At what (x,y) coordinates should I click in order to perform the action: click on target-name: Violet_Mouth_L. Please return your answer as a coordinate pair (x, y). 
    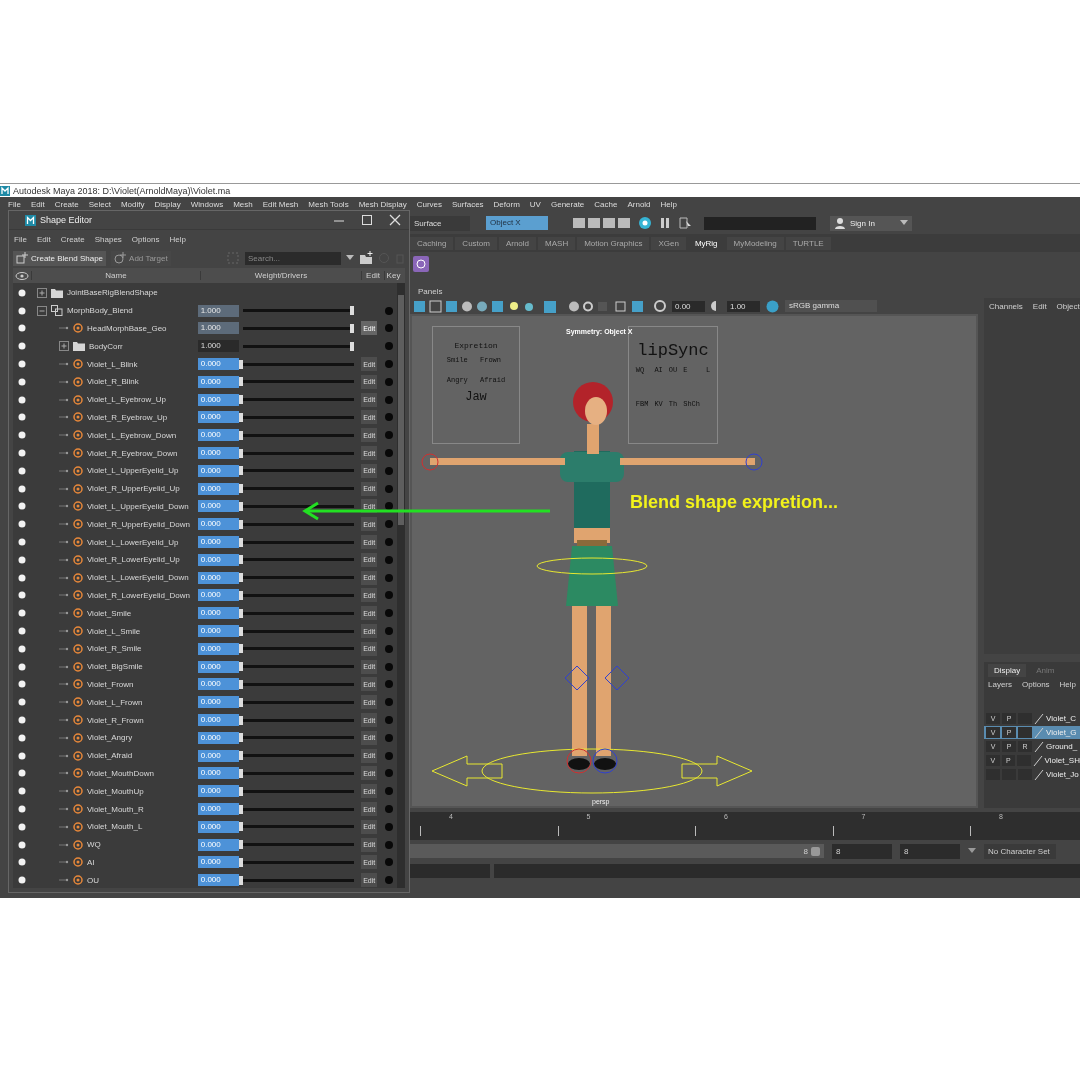
    Looking at the image, I should click on (114, 827).